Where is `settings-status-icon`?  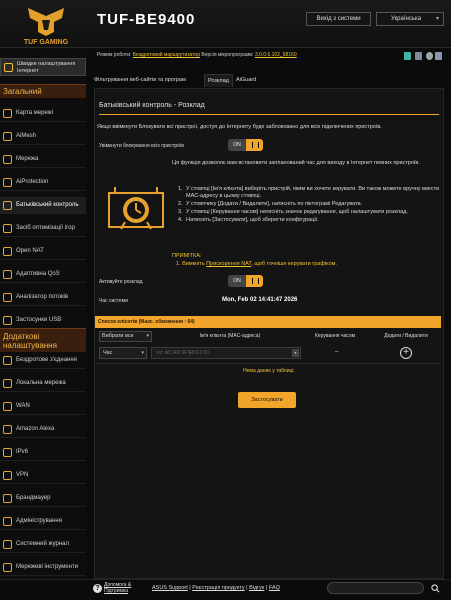 settings-status-icon is located at coordinates (429, 56).